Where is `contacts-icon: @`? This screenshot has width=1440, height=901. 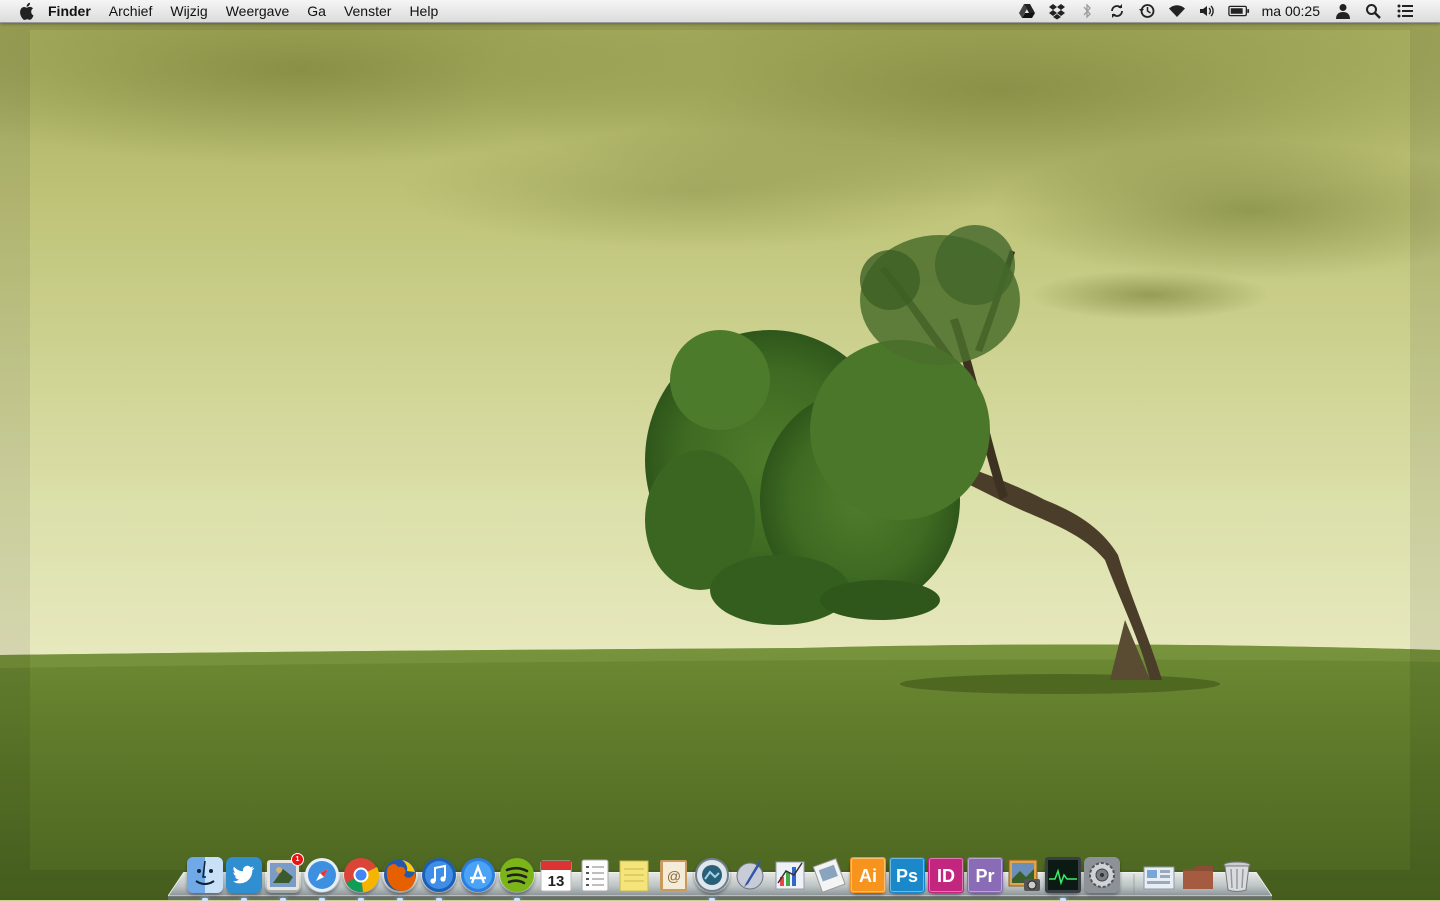 contacts-icon: @ is located at coordinates (673, 875).